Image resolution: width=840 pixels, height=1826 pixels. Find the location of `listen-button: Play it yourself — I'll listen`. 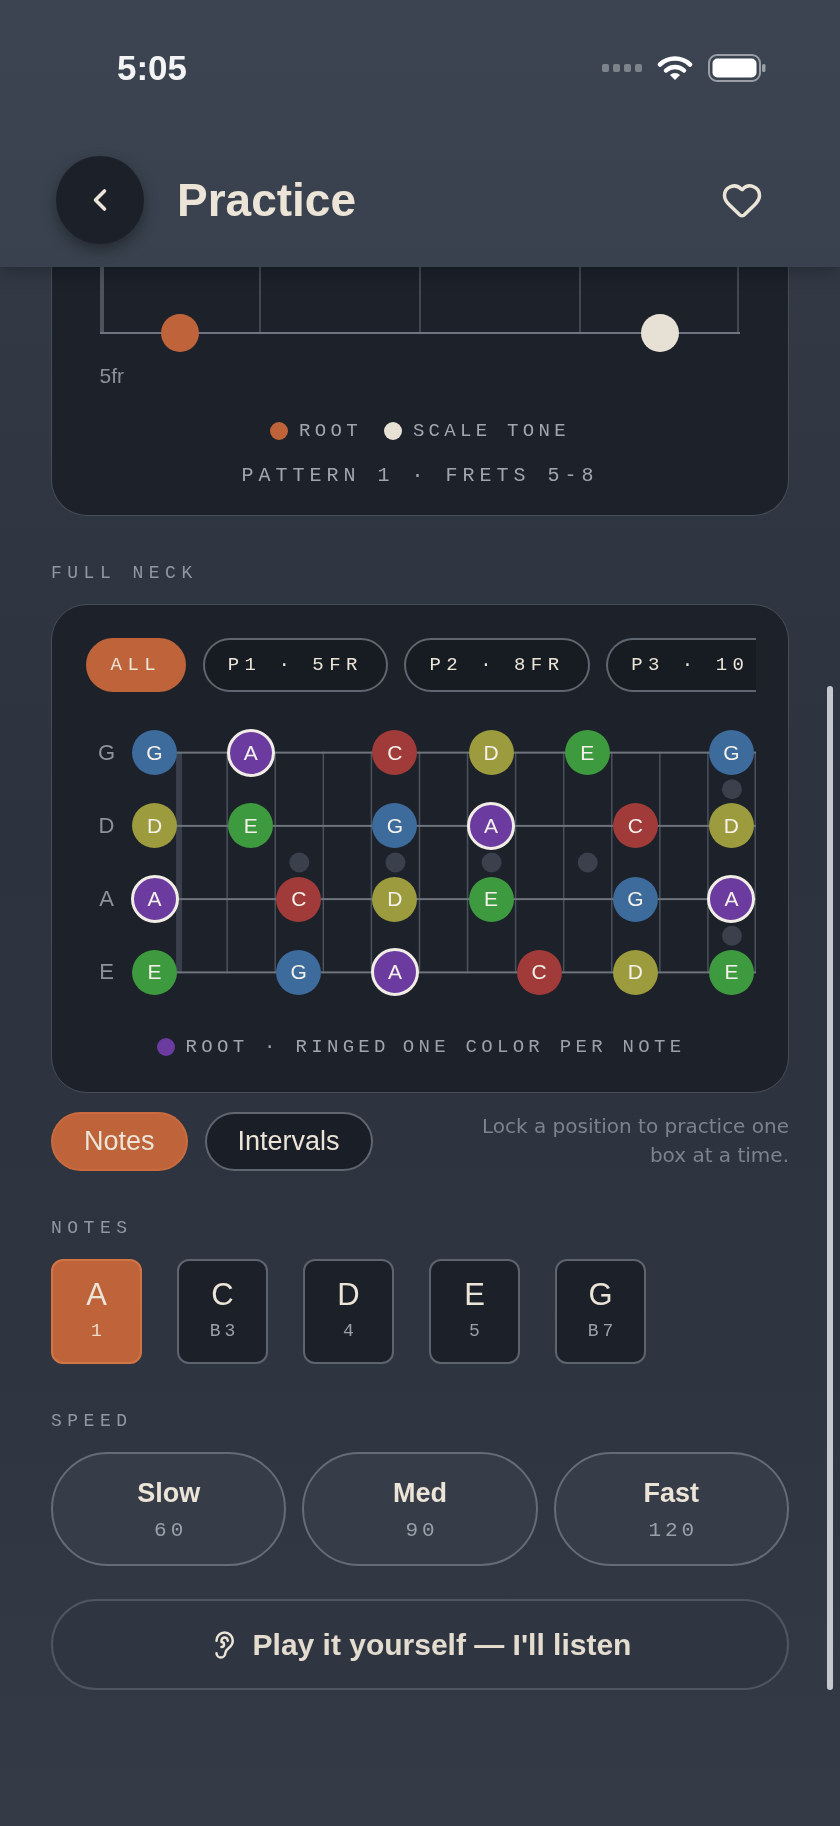

listen-button: Play it yourself — I'll listen is located at coordinates (420, 1644).